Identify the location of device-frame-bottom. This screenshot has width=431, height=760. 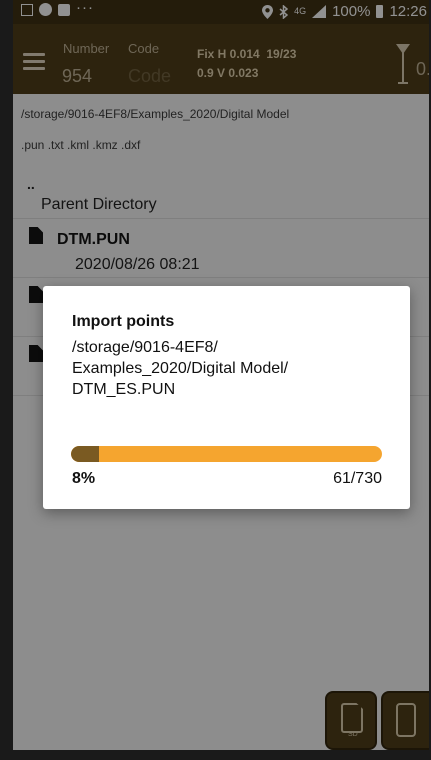
(215, 755).